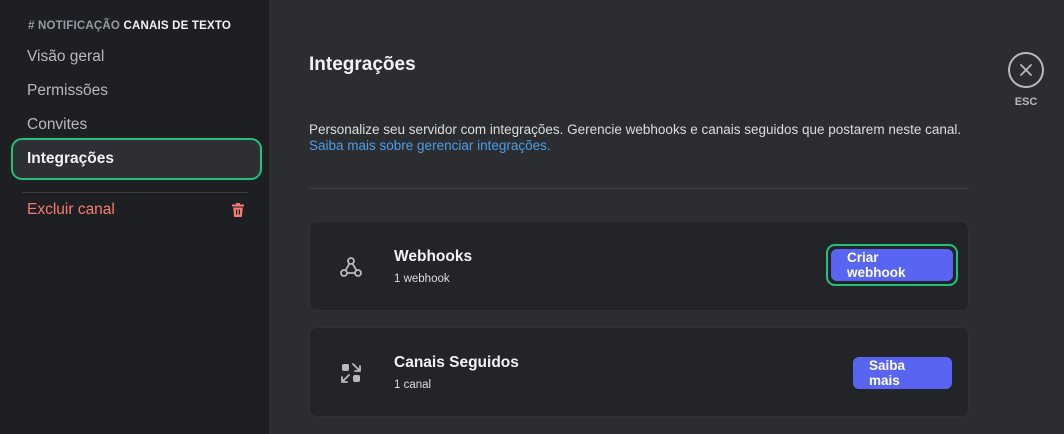 Image resolution: width=1064 pixels, height=434 pixels. I want to click on esc-label: ESC, so click(1026, 102).